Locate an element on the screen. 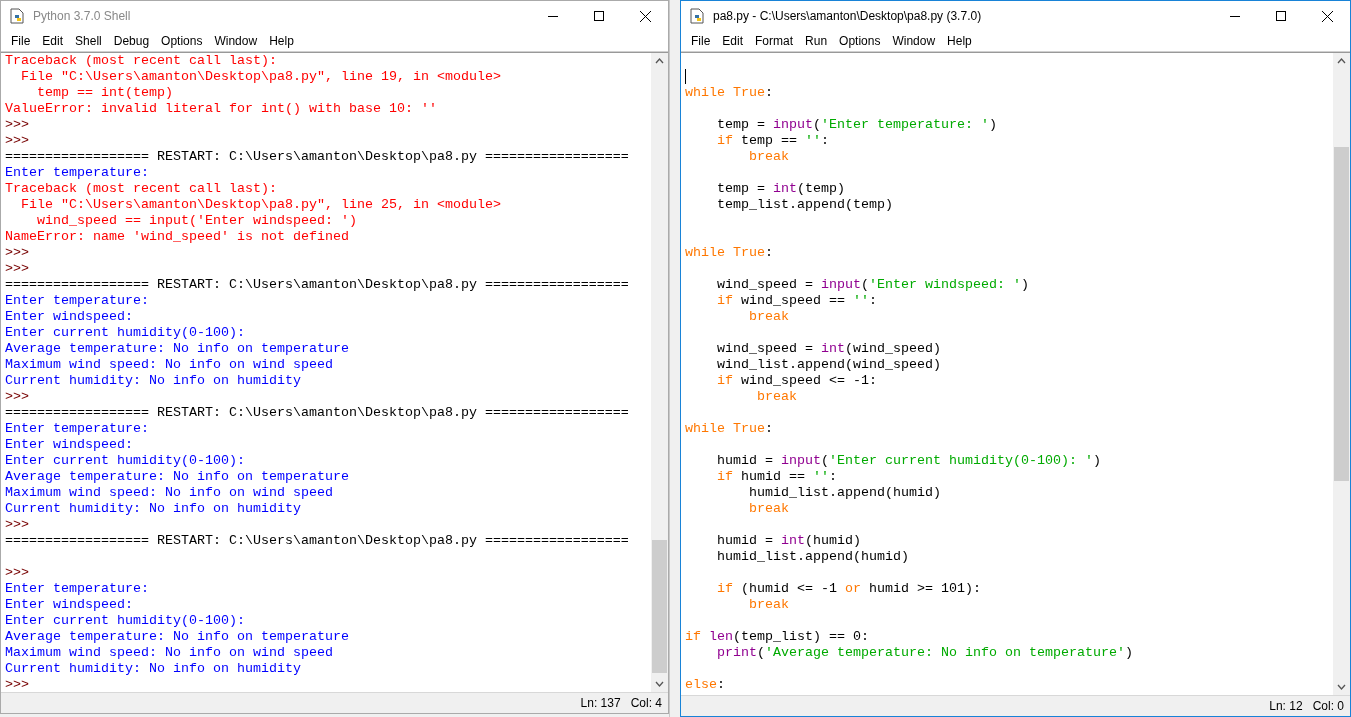 This screenshot has height=717, width=1351. code-line: wind_speed = int(wind_speed) is located at coordinates (828, 349).